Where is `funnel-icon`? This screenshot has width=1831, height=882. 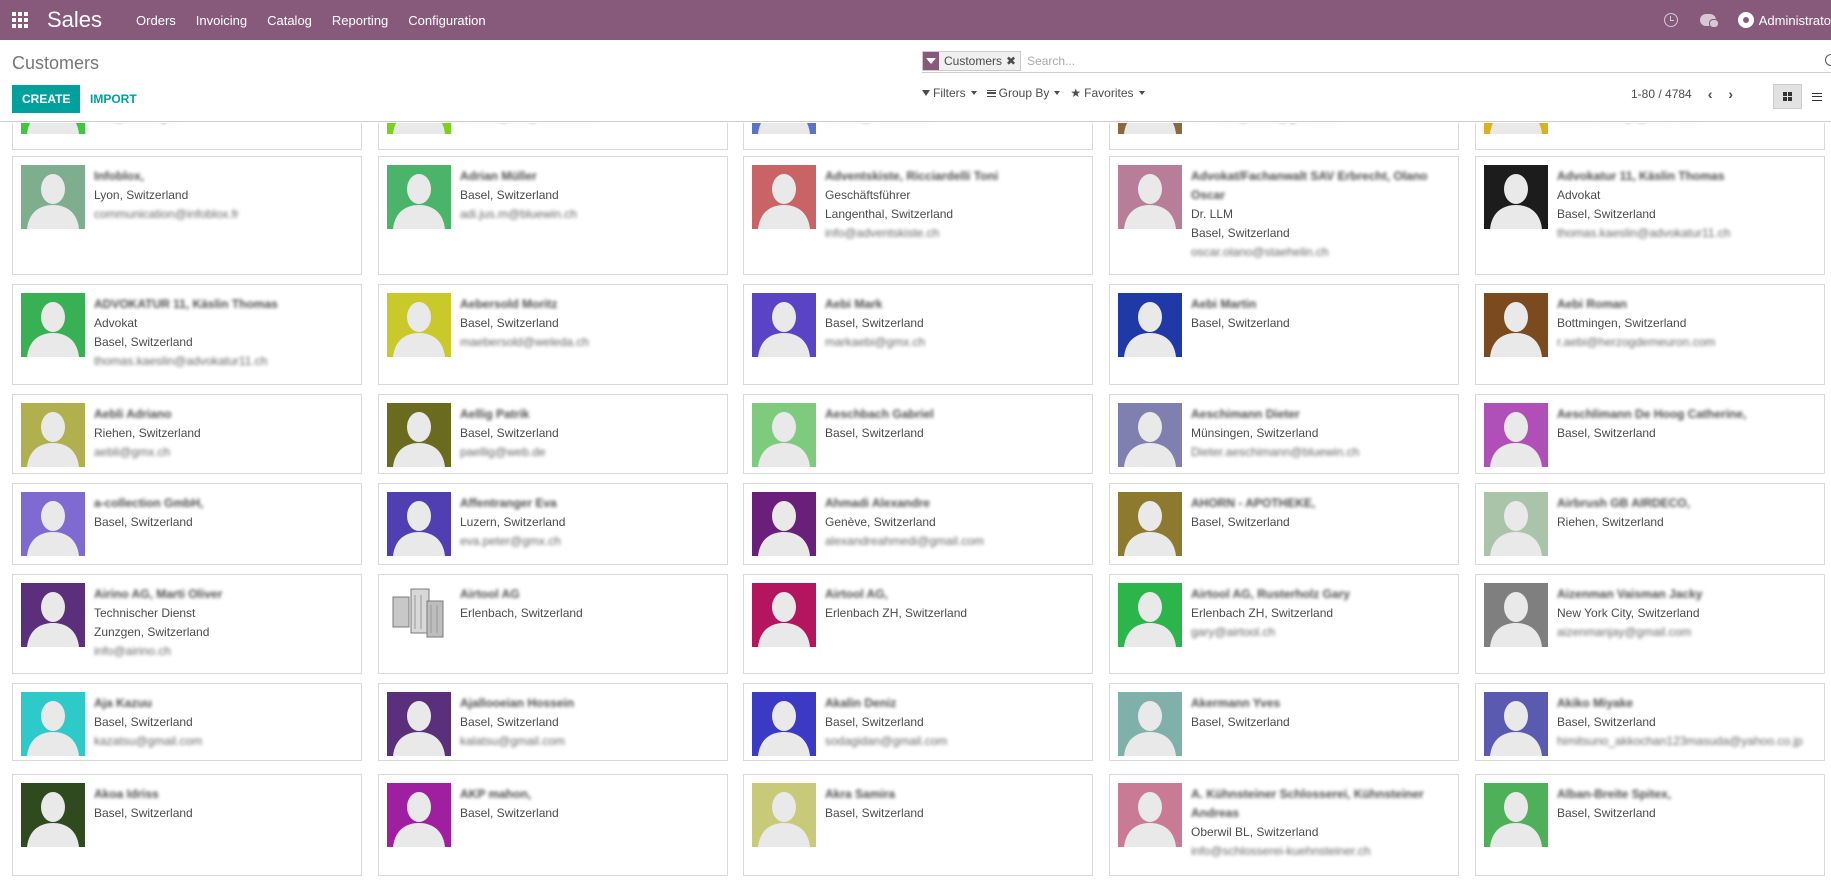
funnel-icon is located at coordinates (926, 93).